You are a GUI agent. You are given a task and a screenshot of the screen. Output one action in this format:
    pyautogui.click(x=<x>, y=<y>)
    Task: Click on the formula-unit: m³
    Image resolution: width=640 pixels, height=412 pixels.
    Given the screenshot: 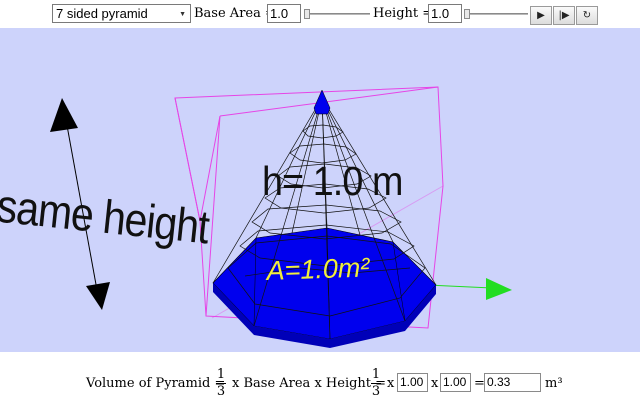 What is the action you would take?
    pyautogui.click(x=554, y=383)
    